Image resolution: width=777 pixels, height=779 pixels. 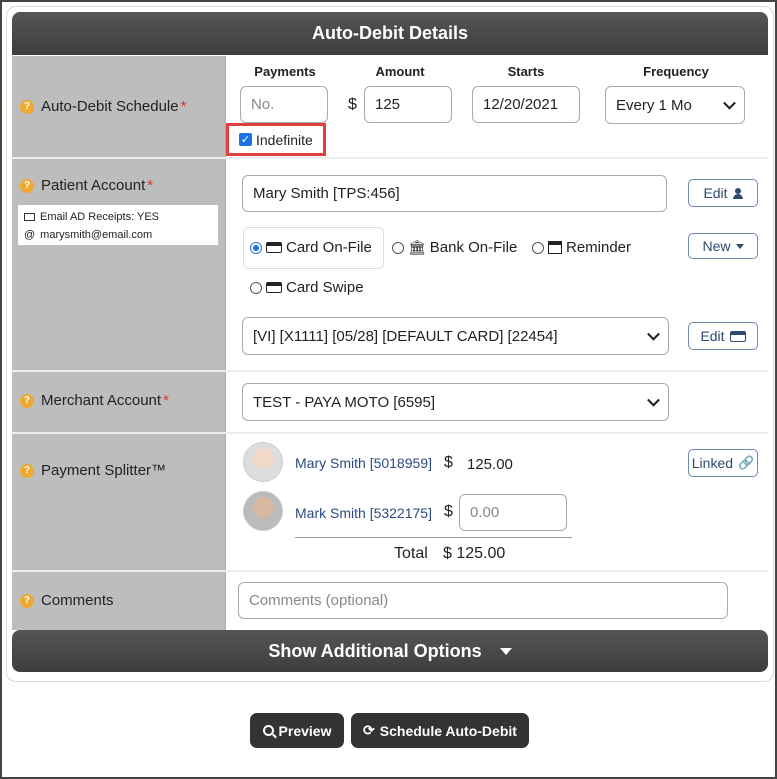 I want to click on card-swipe-option: Card Swipe, so click(x=307, y=287).